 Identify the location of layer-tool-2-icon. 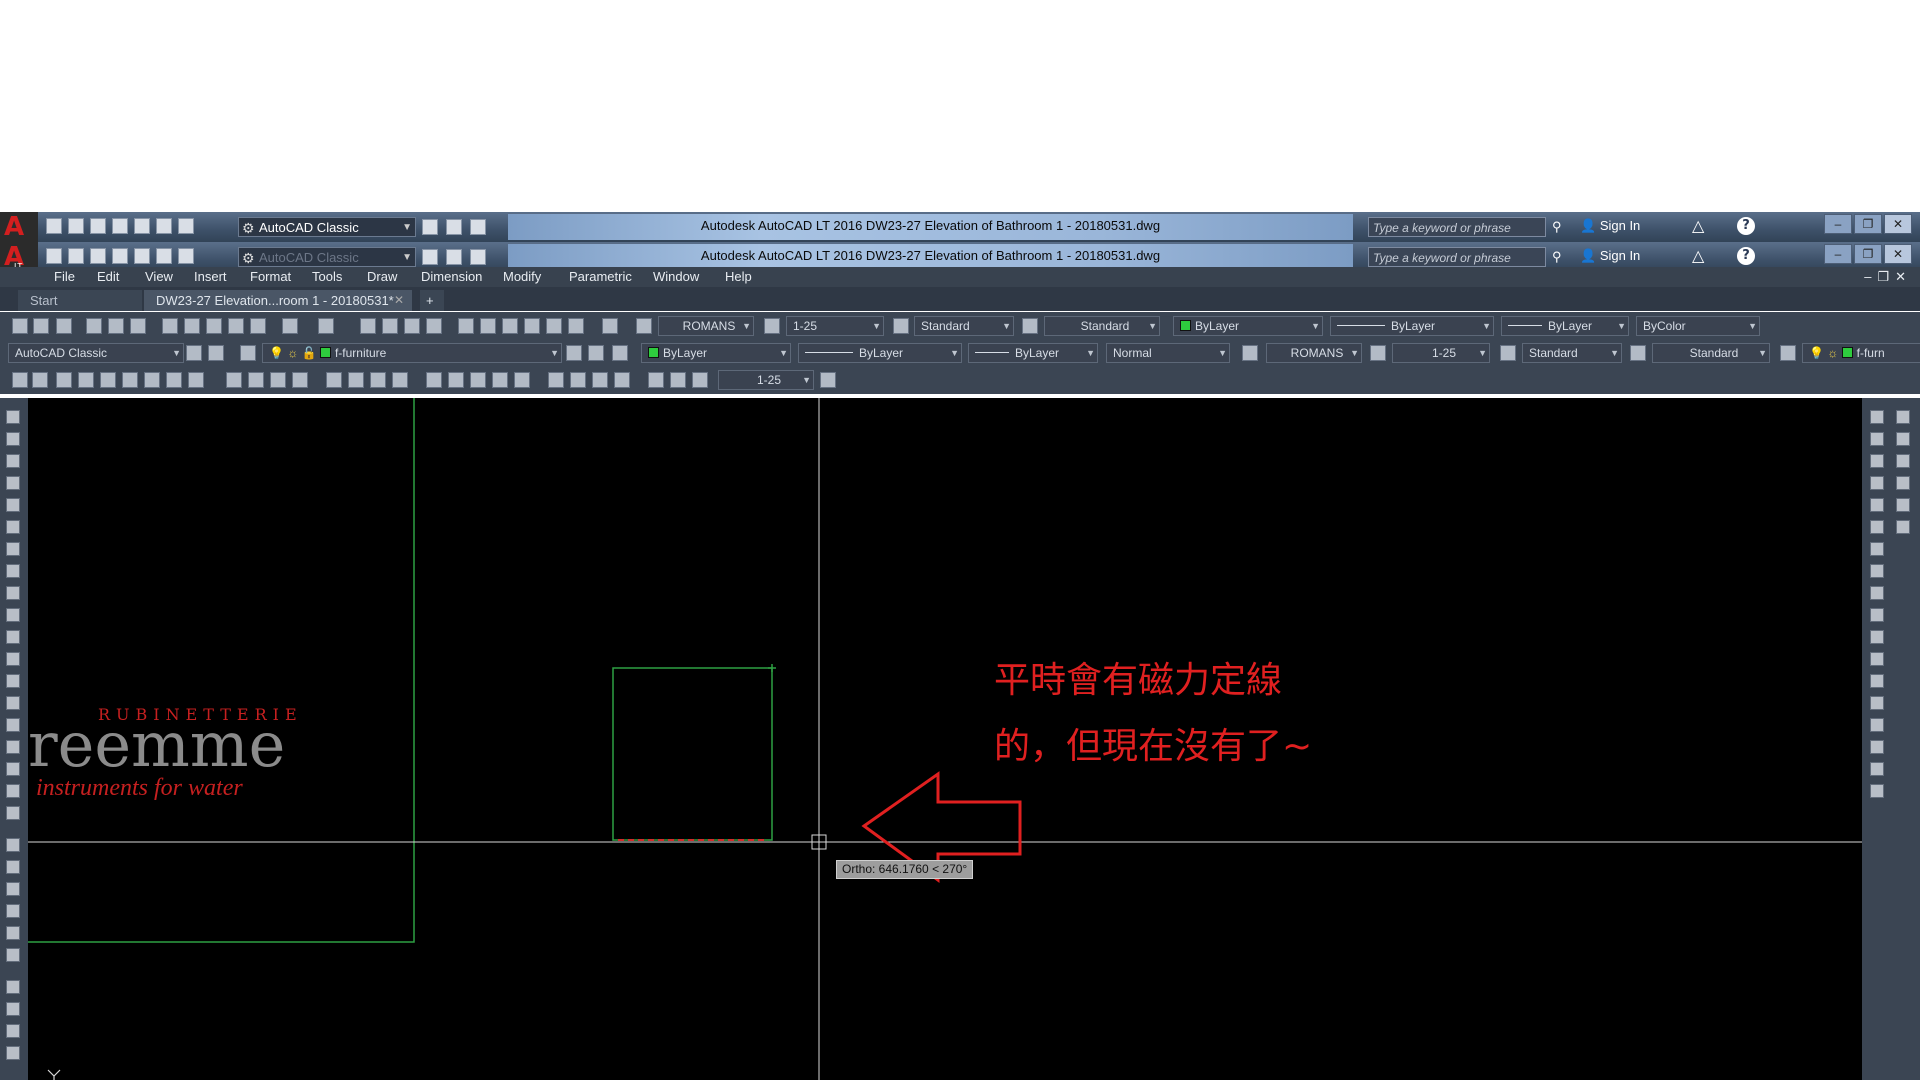
(13, 867).